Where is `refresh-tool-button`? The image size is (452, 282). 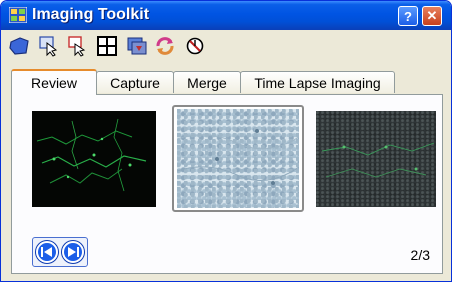
refresh-tool-button is located at coordinates (165, 46).